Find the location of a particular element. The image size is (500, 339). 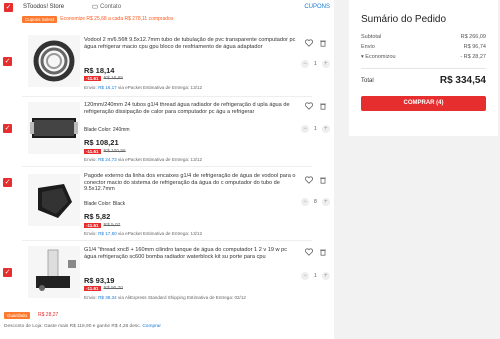

contact-link: Contato is located at coordinates (106, 7).